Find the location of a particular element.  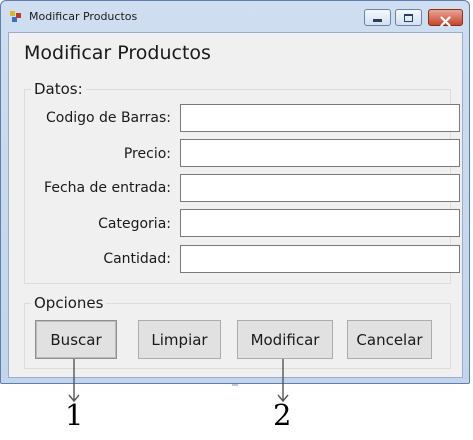

annotation-number-2: 2 is located at coordinates (282, 415).